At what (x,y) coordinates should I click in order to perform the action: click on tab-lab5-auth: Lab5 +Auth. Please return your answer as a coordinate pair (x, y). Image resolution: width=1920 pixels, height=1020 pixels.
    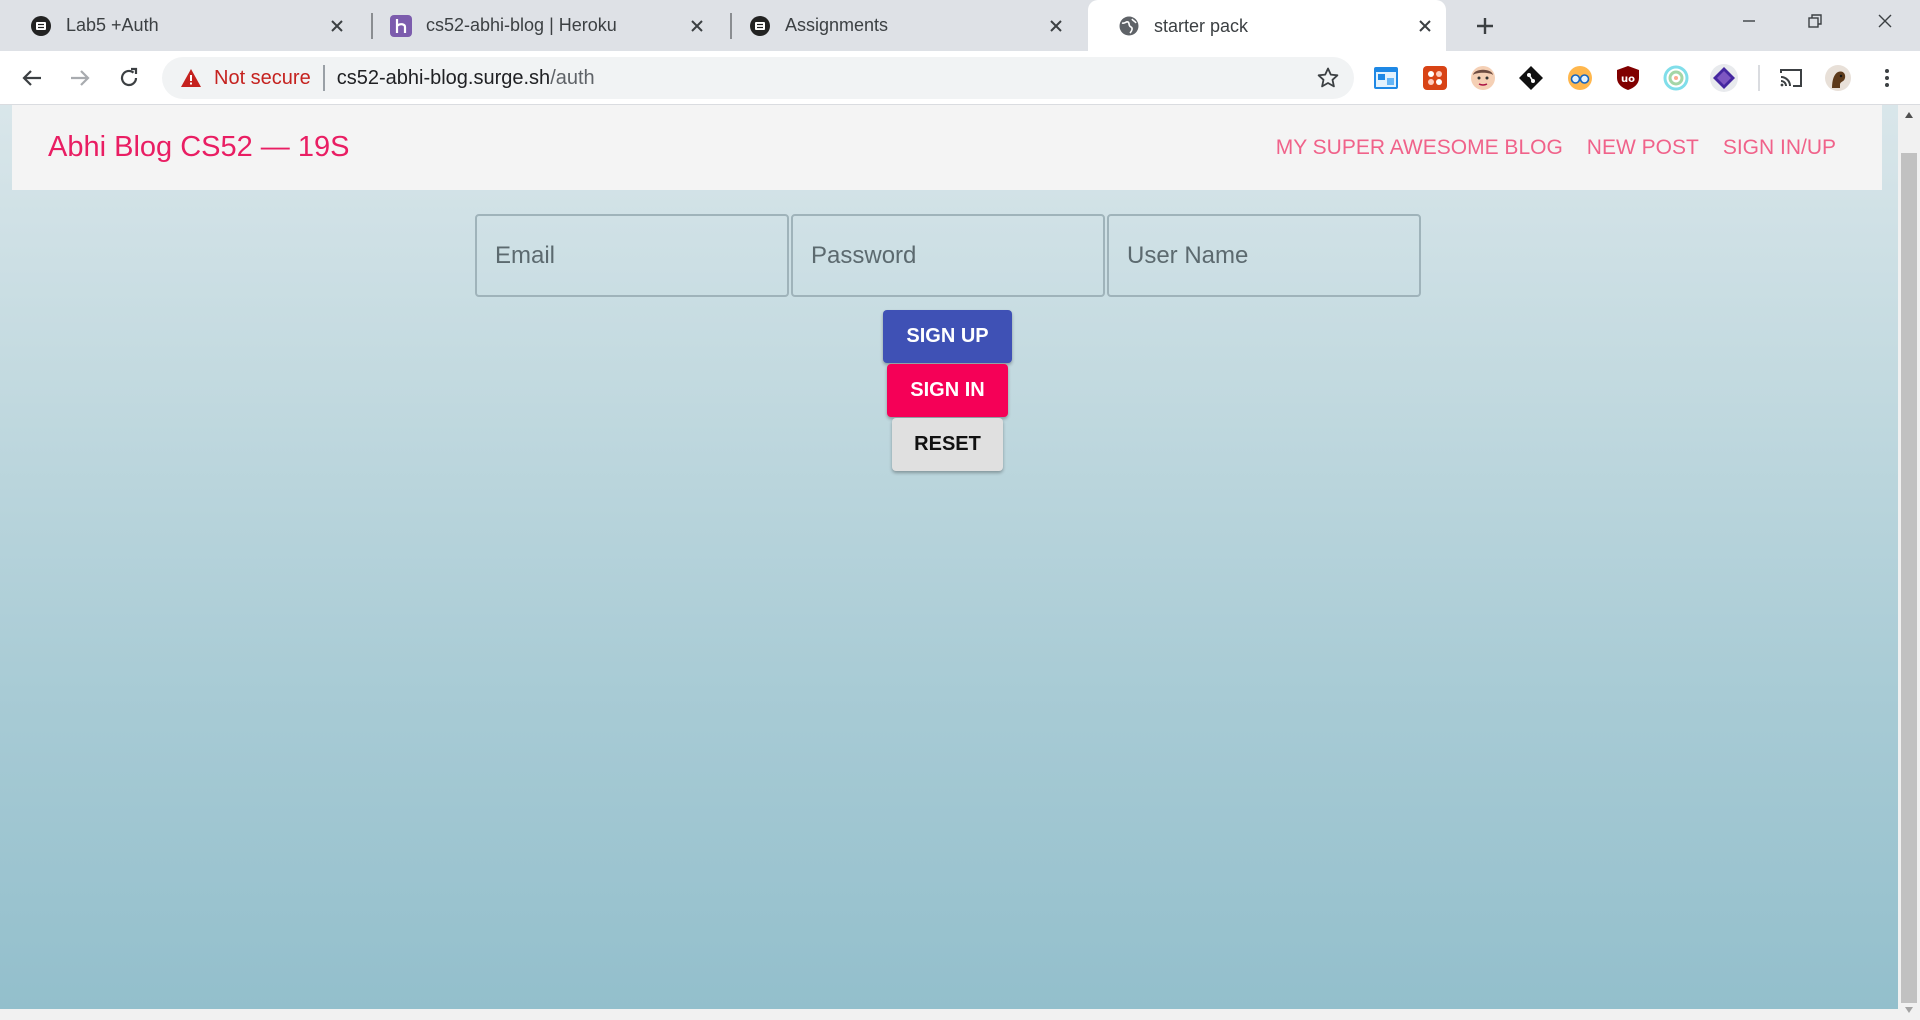
    Looking at the image, I should click on (179, 25).